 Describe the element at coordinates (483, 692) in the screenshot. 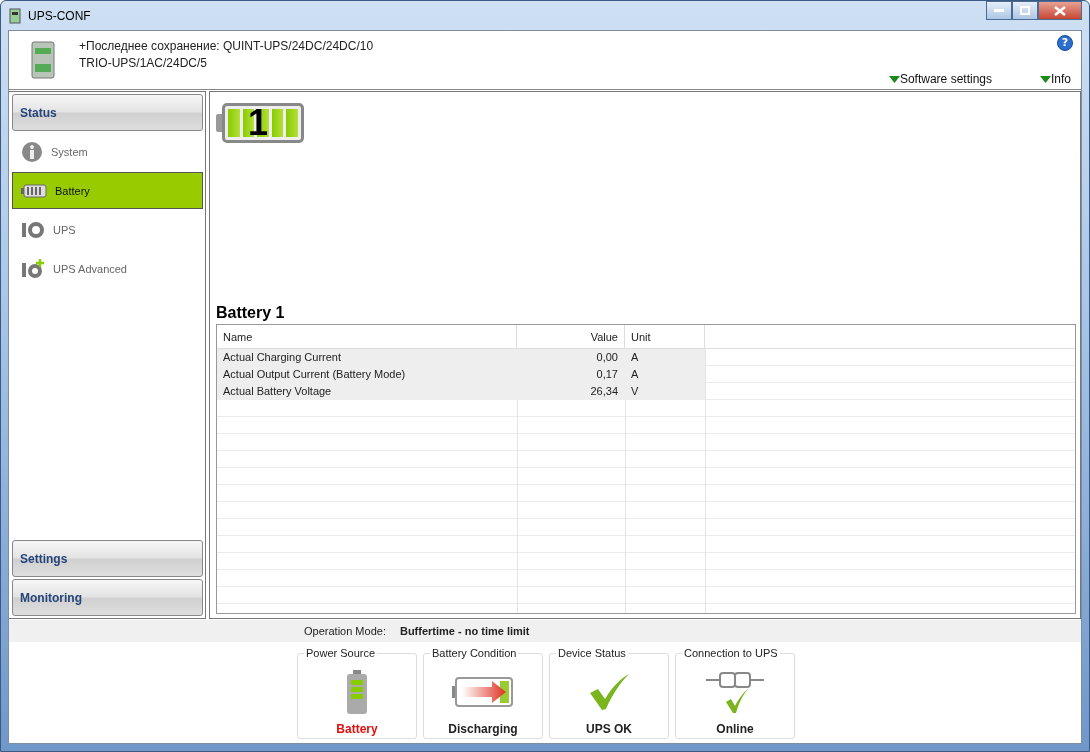

I see `battery-discharging-icon` at that location.